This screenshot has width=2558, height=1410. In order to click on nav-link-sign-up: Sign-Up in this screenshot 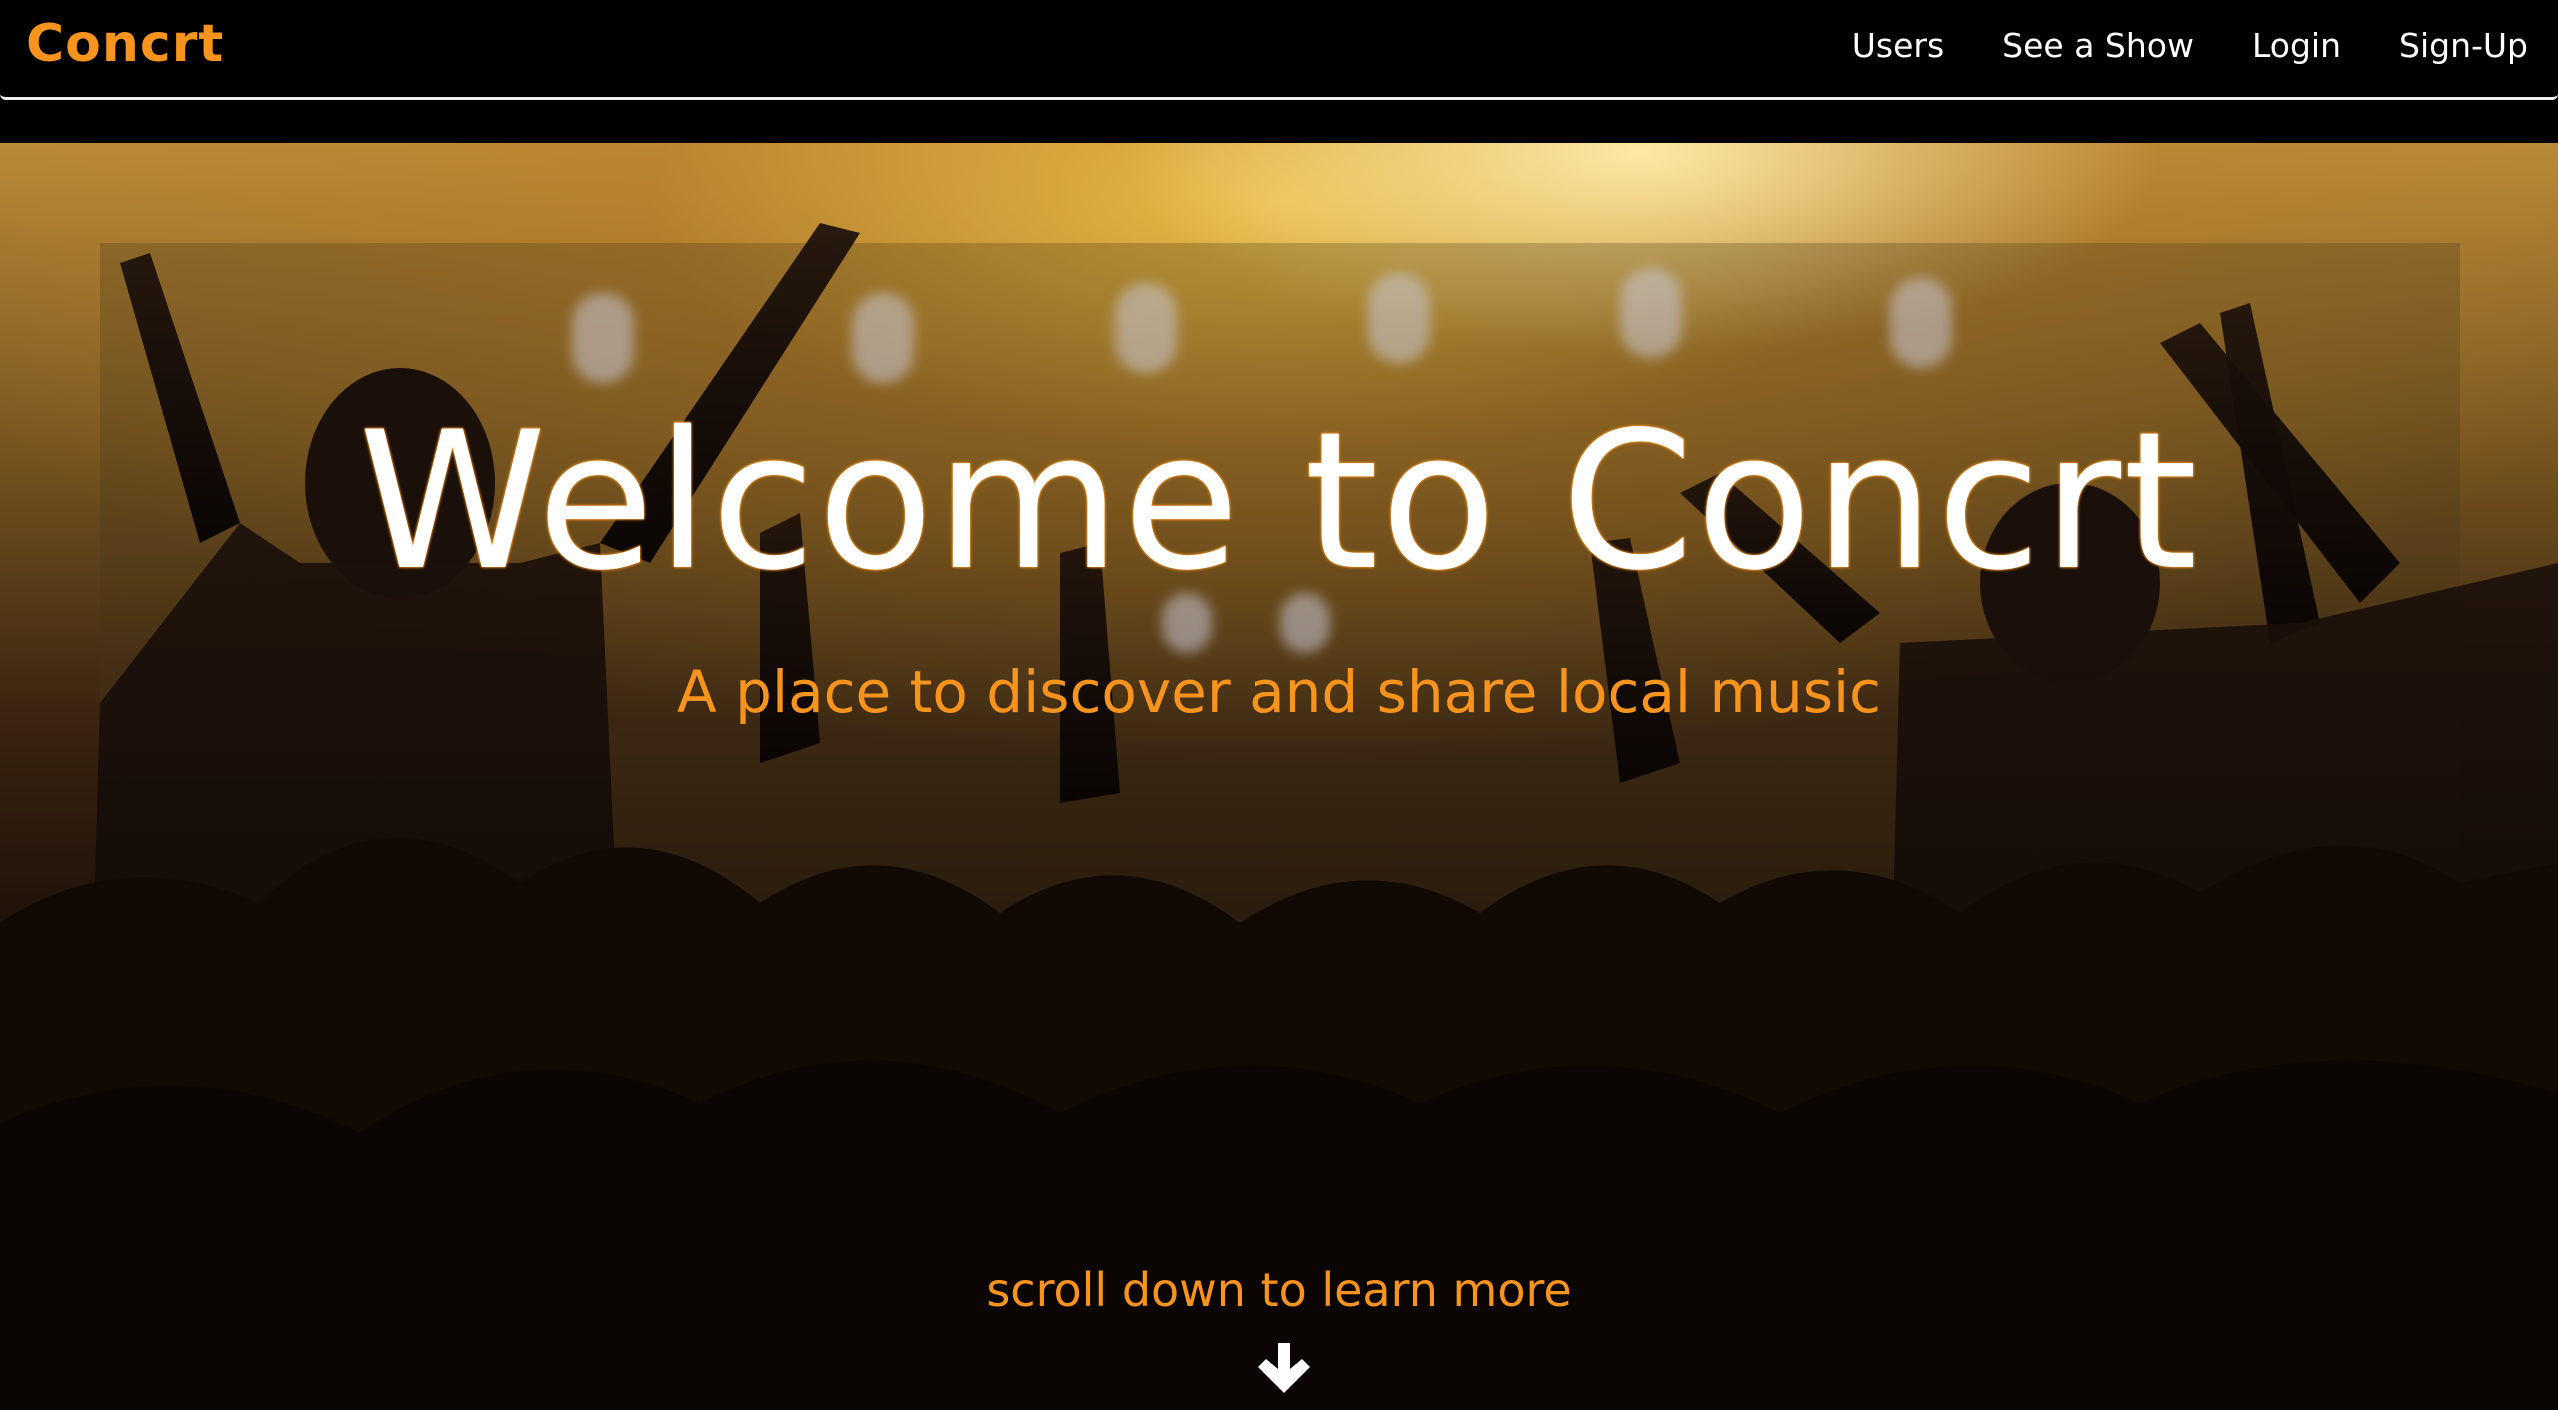, I will do `click(2463, 45)`.